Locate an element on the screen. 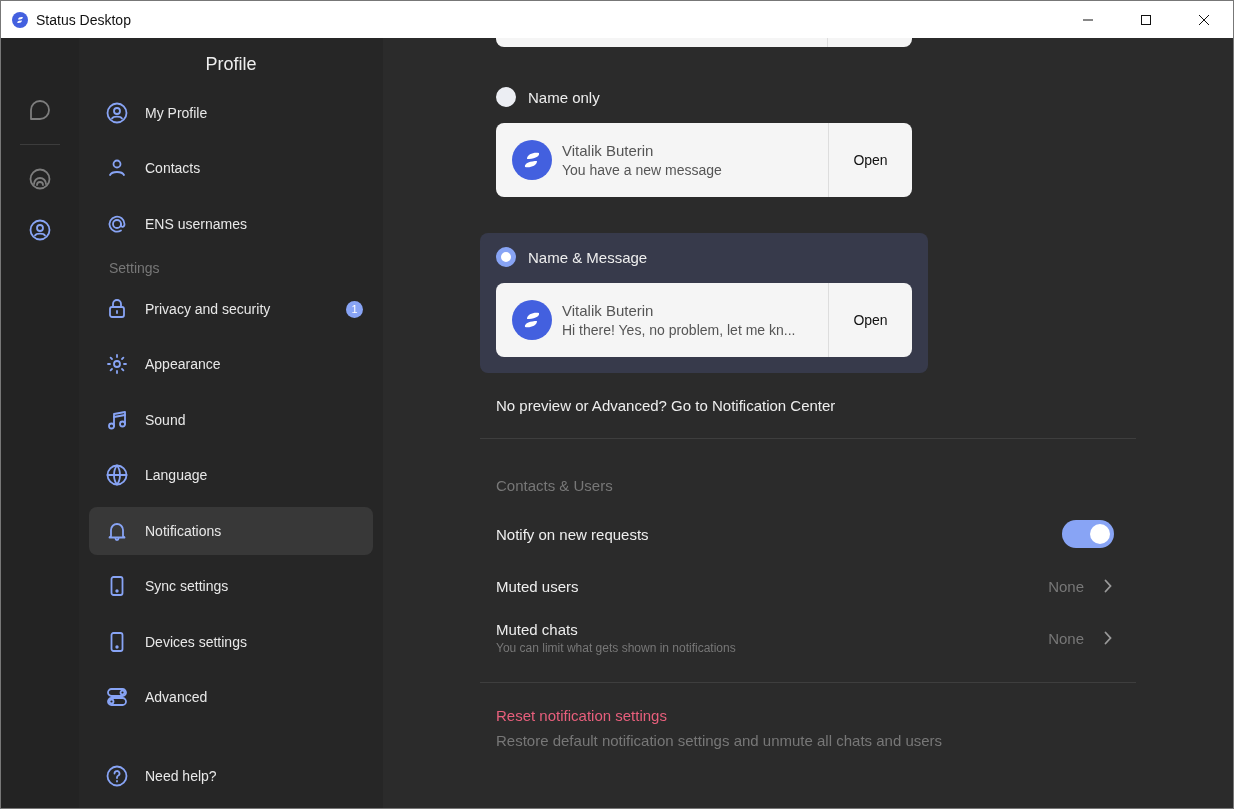 The width and height of the screenshot is (1234, 809). chat-bubble-icon is located at coordinates (40, 110).